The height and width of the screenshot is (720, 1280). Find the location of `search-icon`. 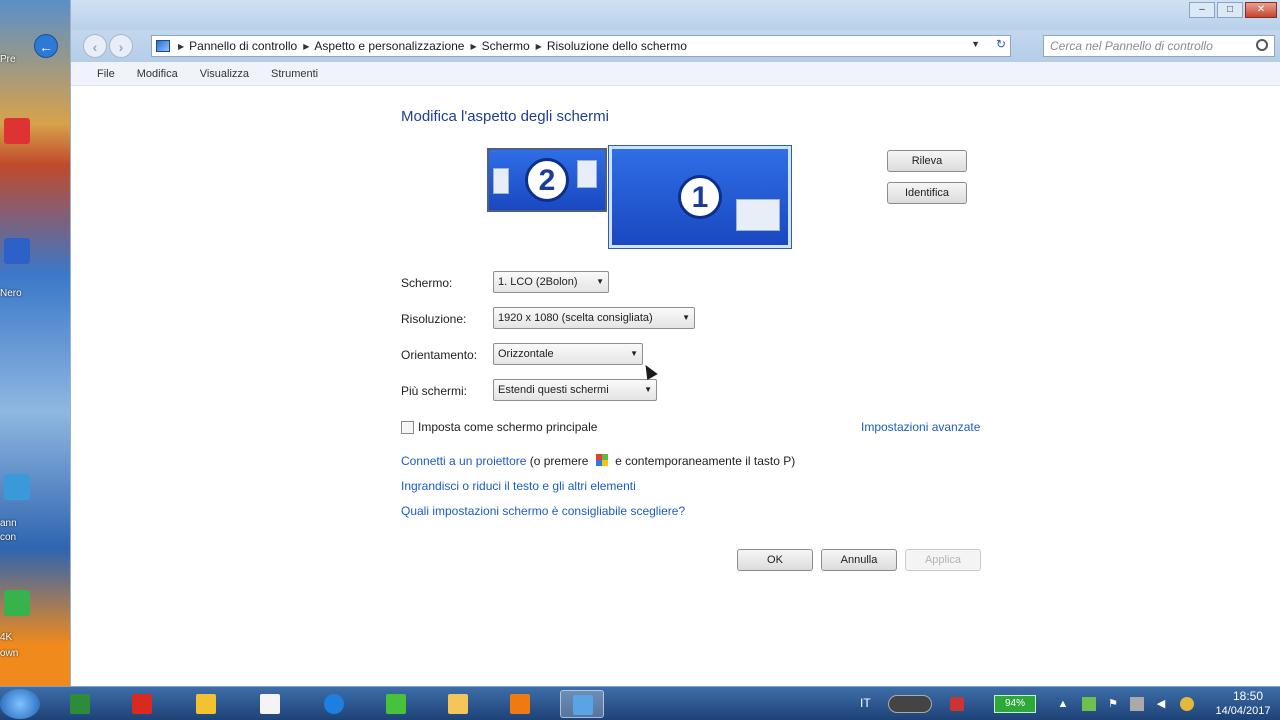

search-icon is located at coordinates (1262, 45).